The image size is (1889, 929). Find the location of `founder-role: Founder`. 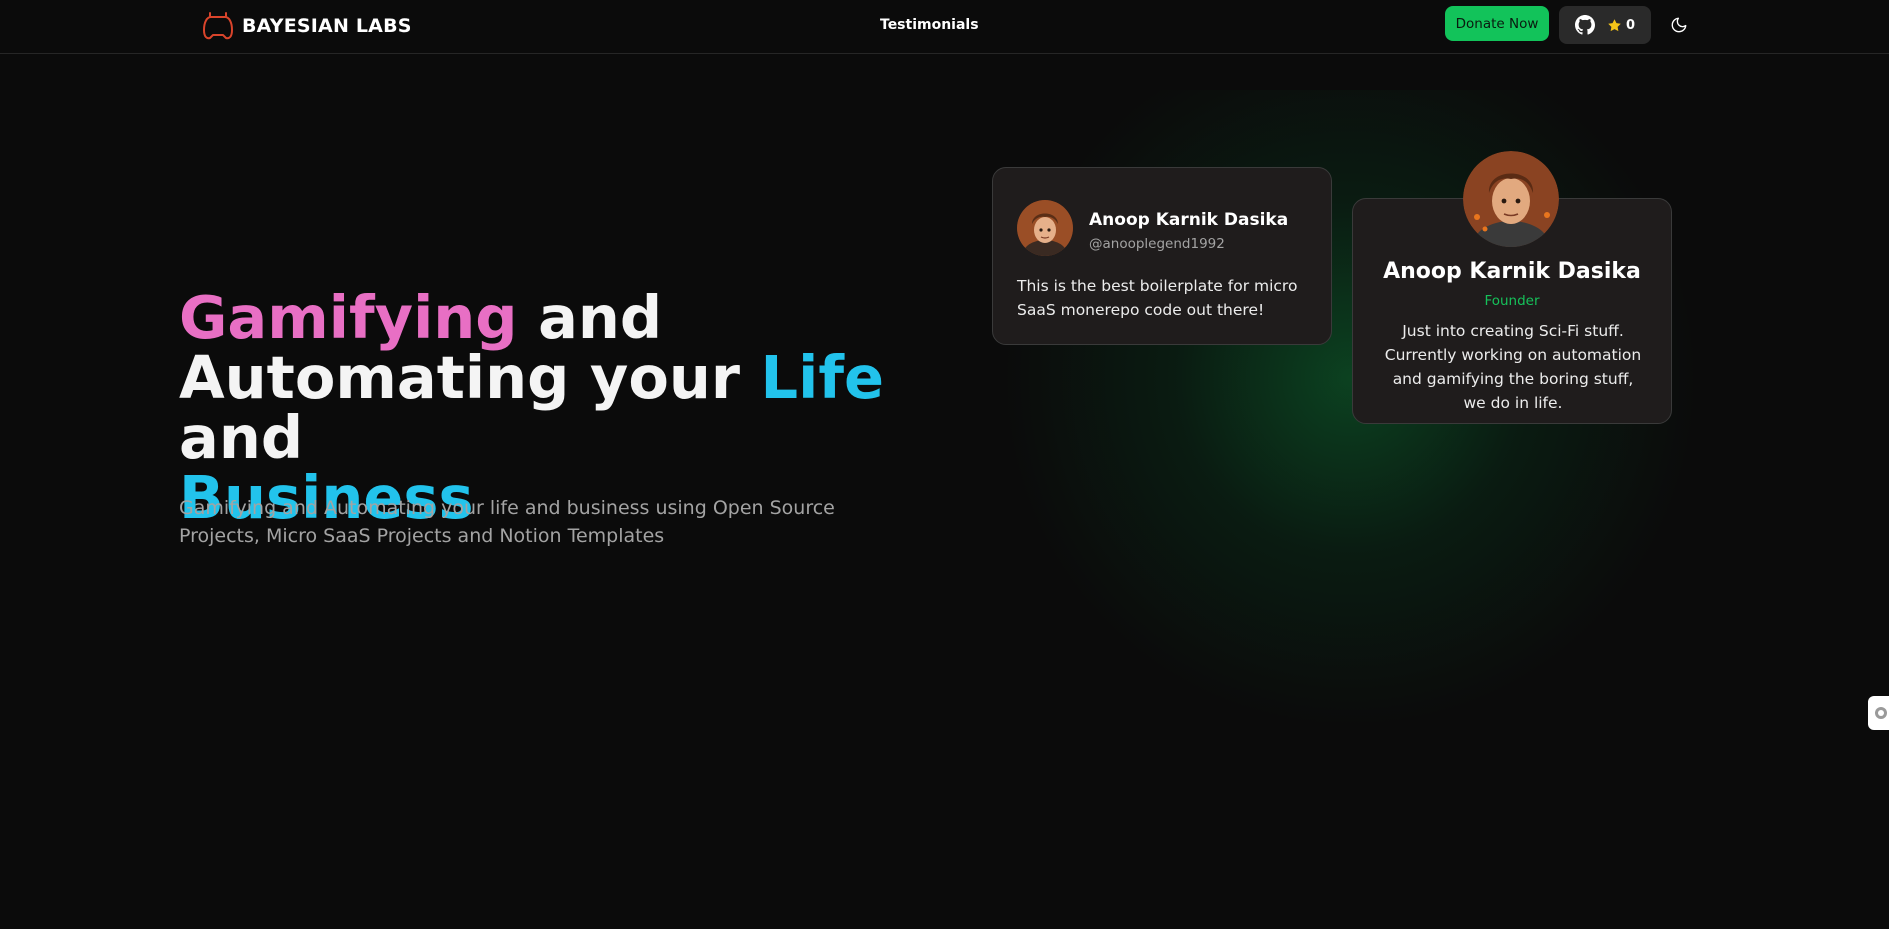

founder-role: Founder is located at coordinates (1512, 301).